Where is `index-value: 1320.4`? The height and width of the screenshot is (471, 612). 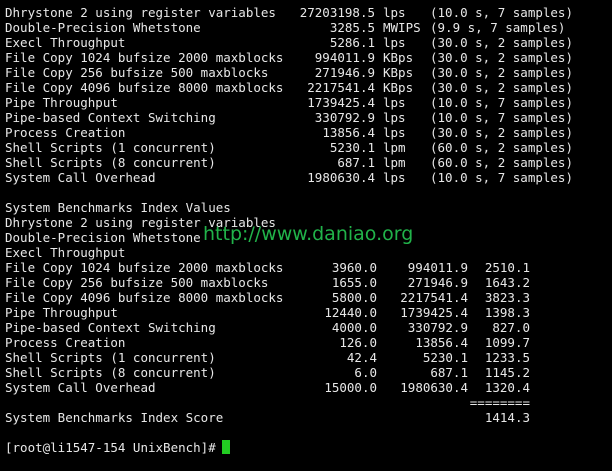 index-value: 1320.4 is located at coordinates (507, 387).